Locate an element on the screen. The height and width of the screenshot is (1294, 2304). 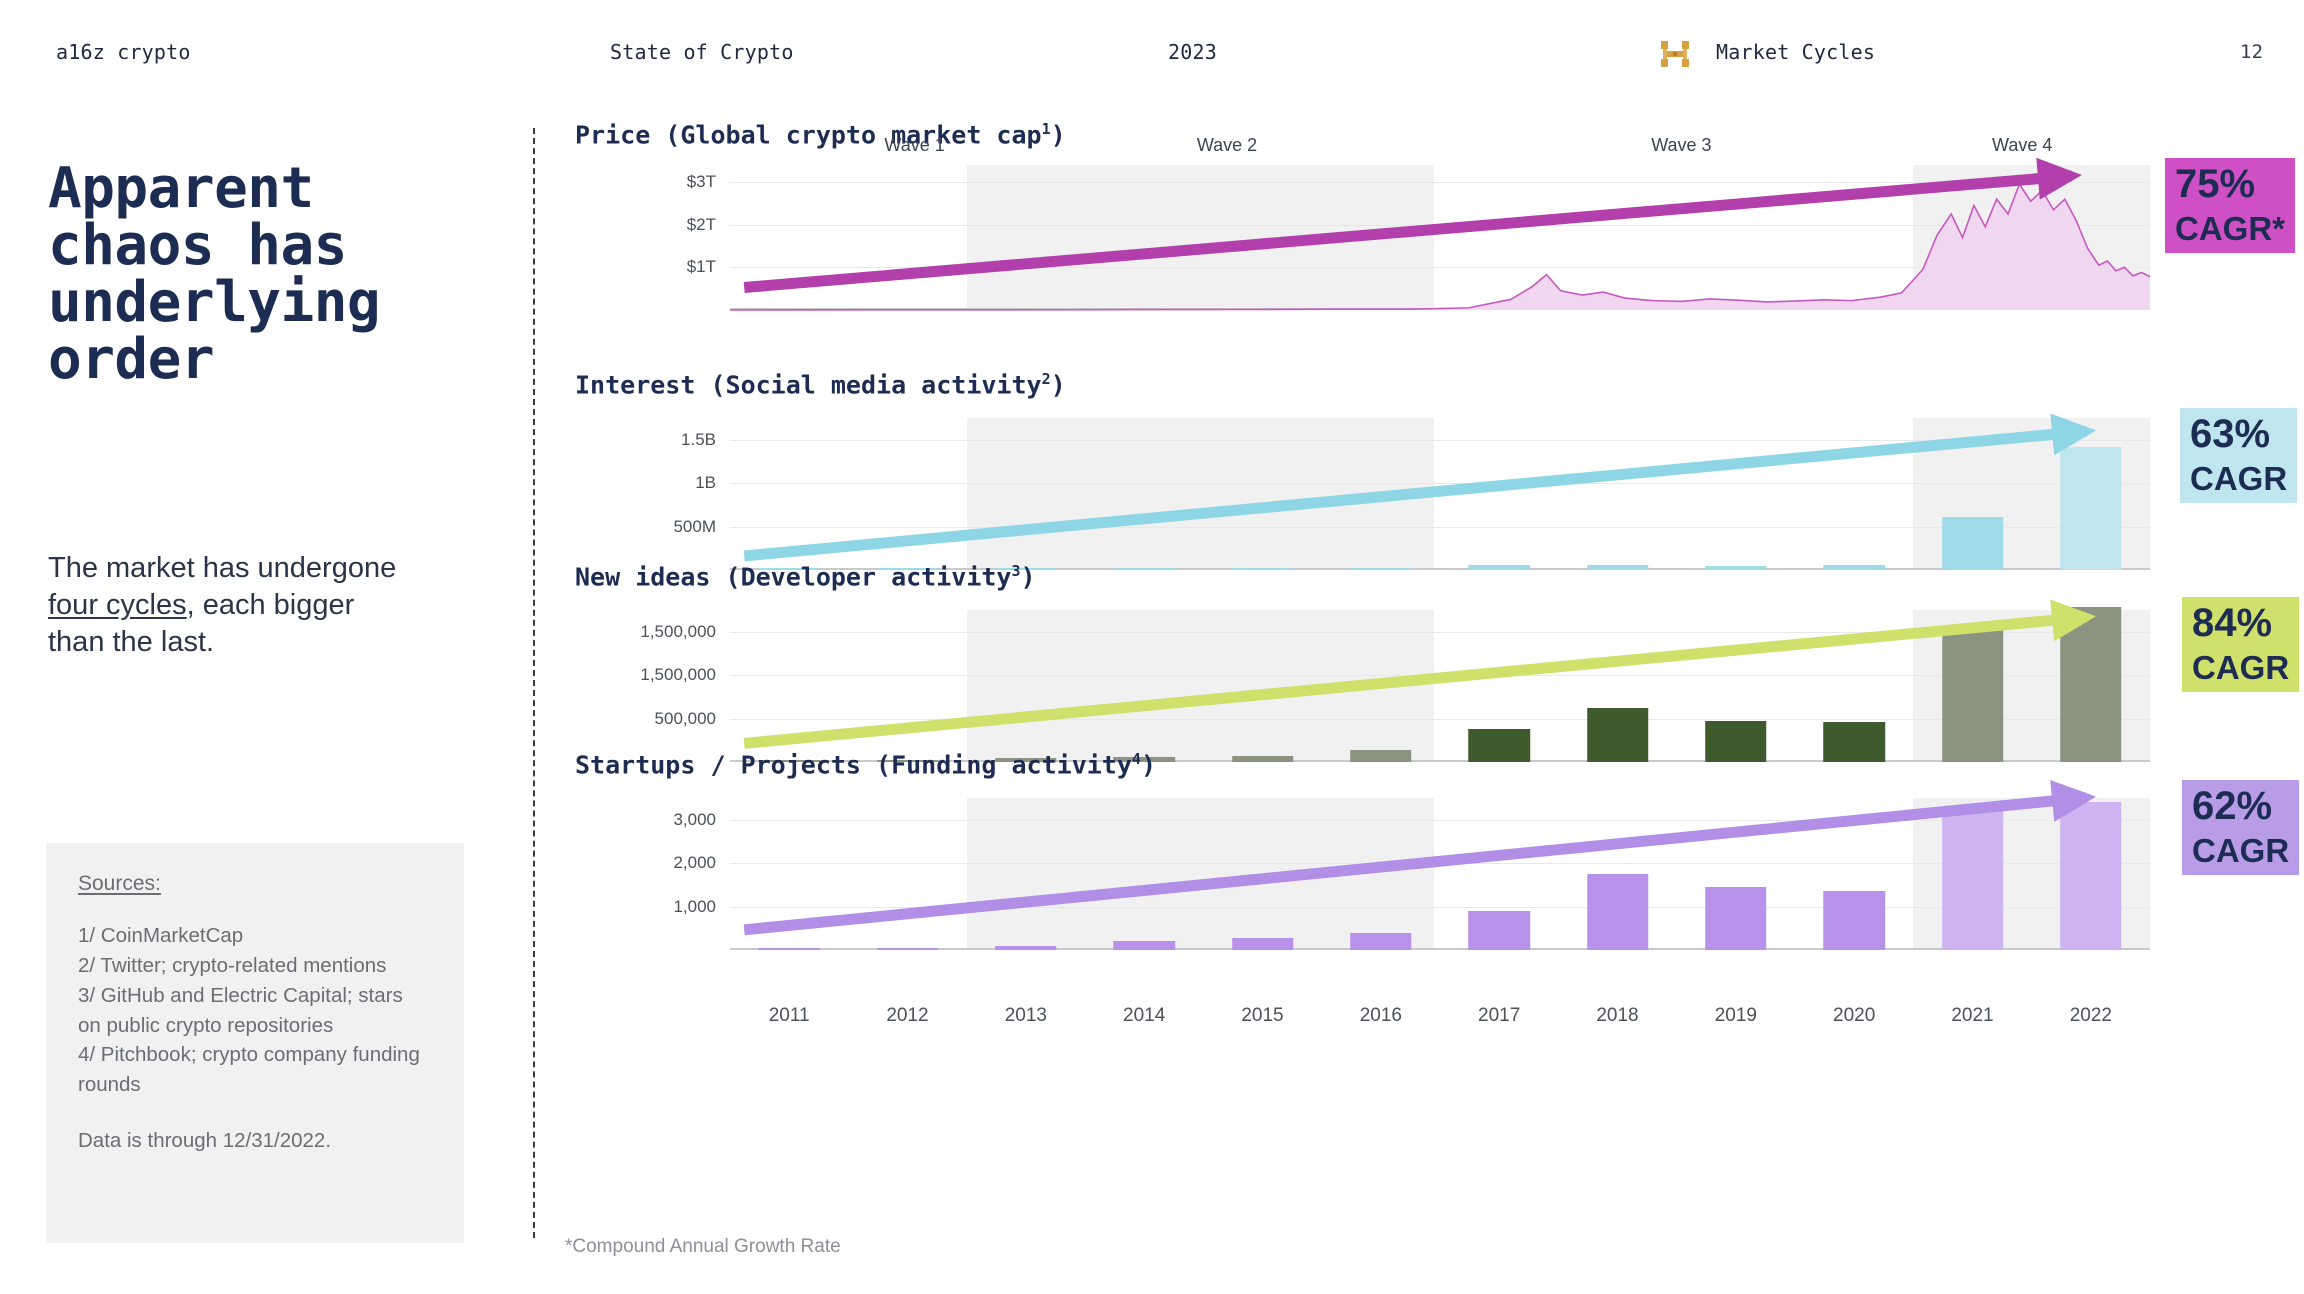
y-axis-tick-label: 1,000 is located at coordinates (694, 906).